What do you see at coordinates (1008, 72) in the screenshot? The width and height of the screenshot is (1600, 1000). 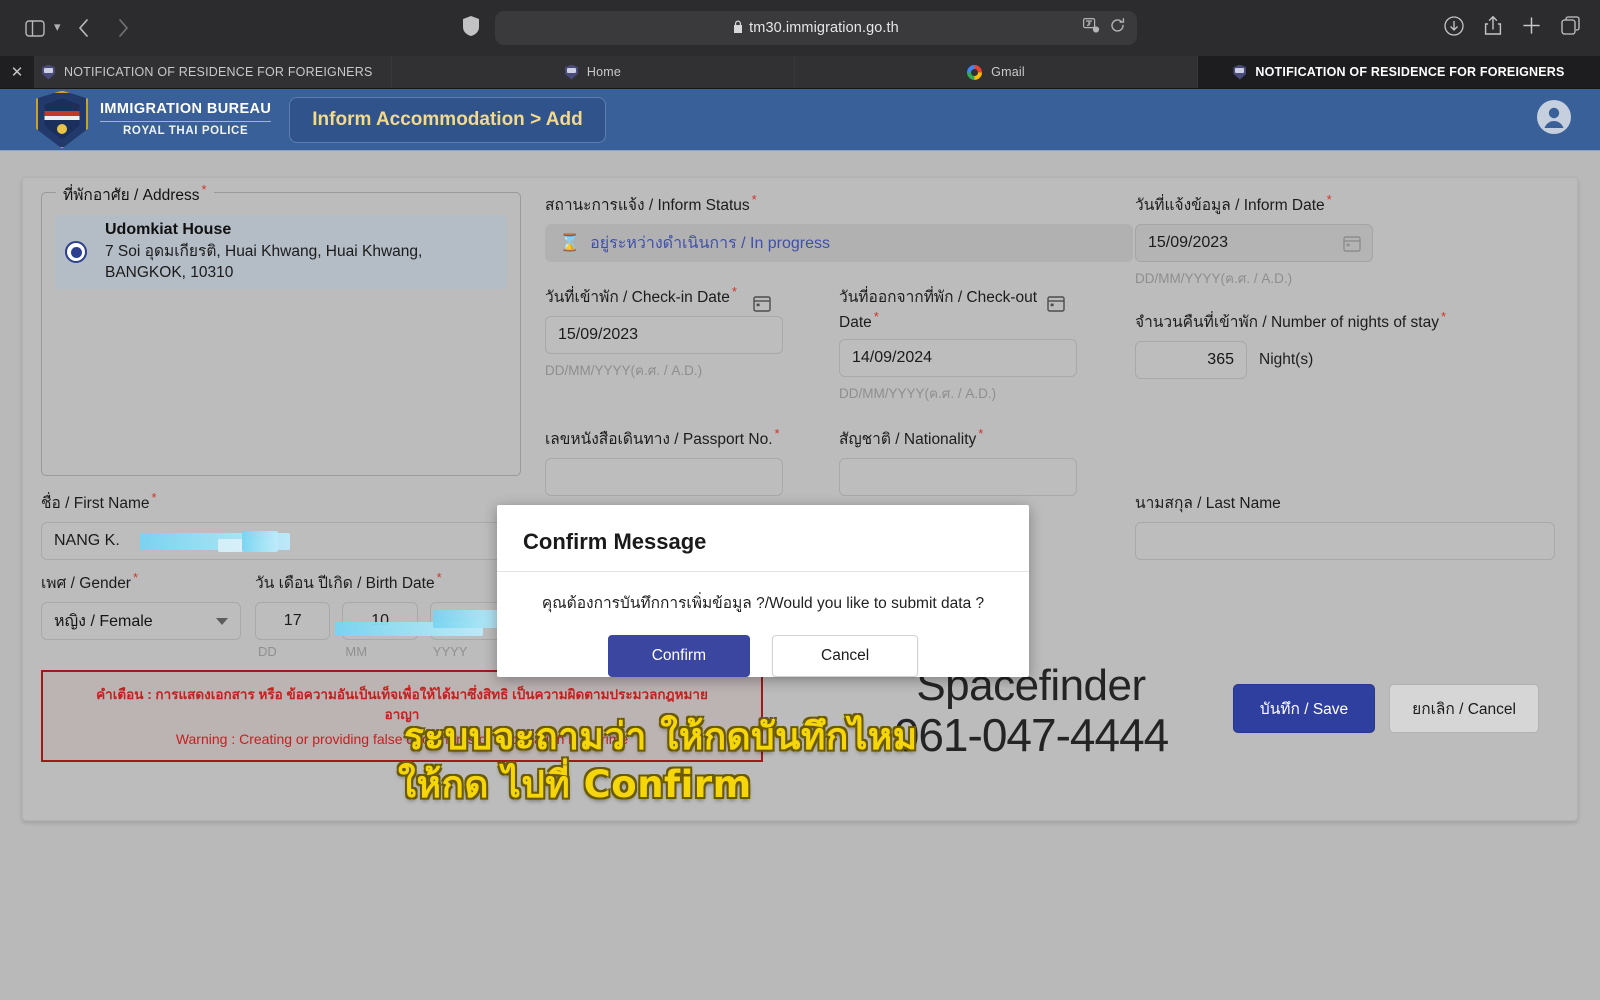 I see `tab-label: Gmail` at bounding box center [1008, 72].